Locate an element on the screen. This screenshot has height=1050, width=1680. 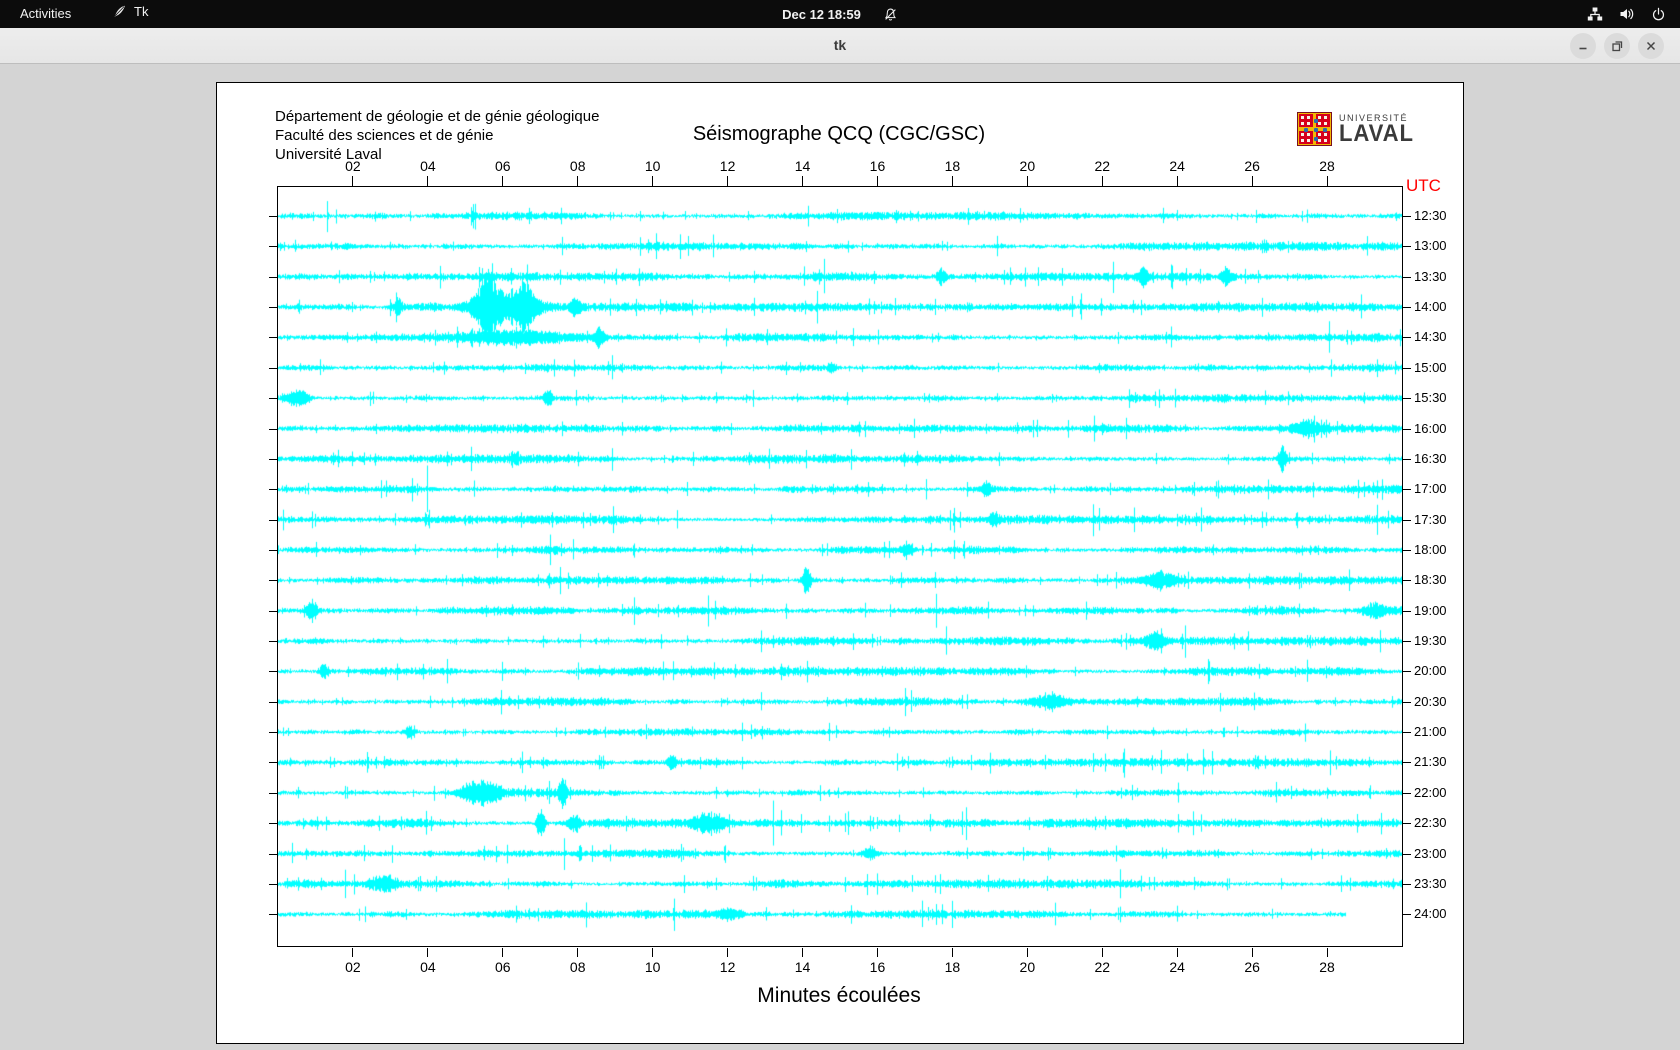
bottom-axis-label: 18 is located at coordinates (952, 967).